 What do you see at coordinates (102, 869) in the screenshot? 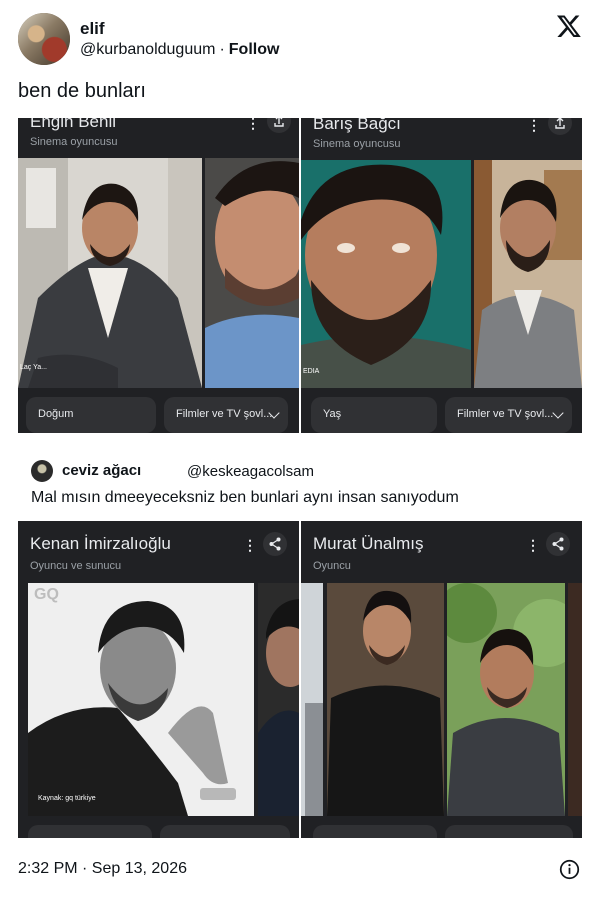
I see `tweet-timestamp: 2:32 PM · Sep 13, 2026` at bounding box center [102, 869].